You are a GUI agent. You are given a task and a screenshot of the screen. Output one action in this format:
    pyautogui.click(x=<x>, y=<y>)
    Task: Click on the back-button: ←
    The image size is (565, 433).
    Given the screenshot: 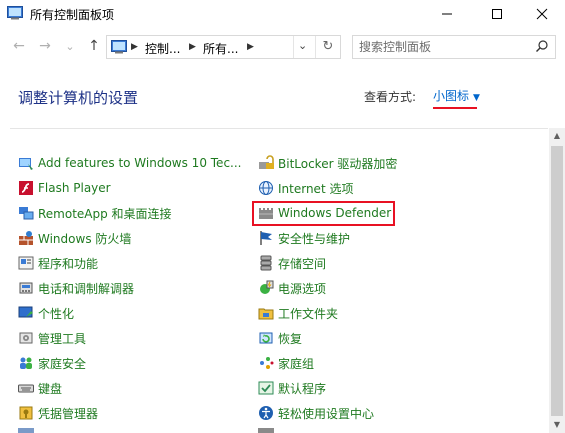 What is the action you would take?
    pyautogui.click(x=19, y=46)
    